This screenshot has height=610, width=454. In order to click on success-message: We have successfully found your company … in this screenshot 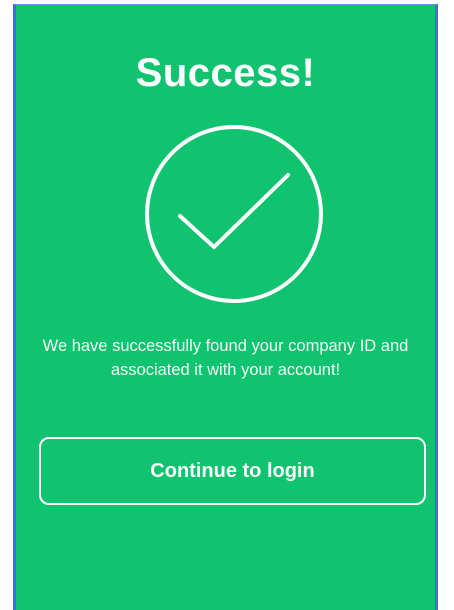, I will do `click(225, 358)`.